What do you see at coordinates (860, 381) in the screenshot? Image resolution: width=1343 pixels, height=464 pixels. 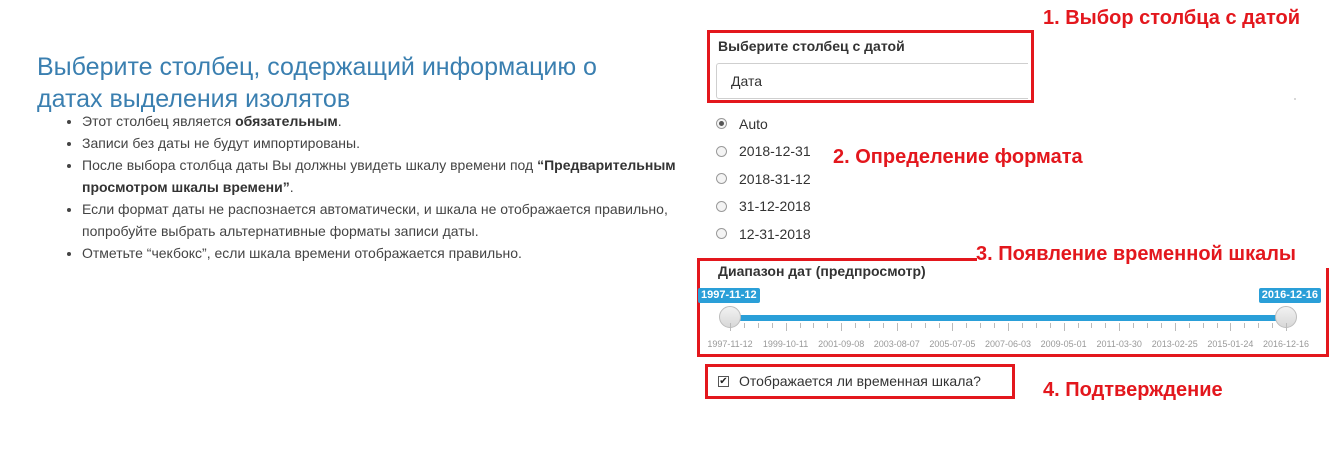 I see `confirm-label: Отображается ли временная шкала?` at bounding box center [860, 381].